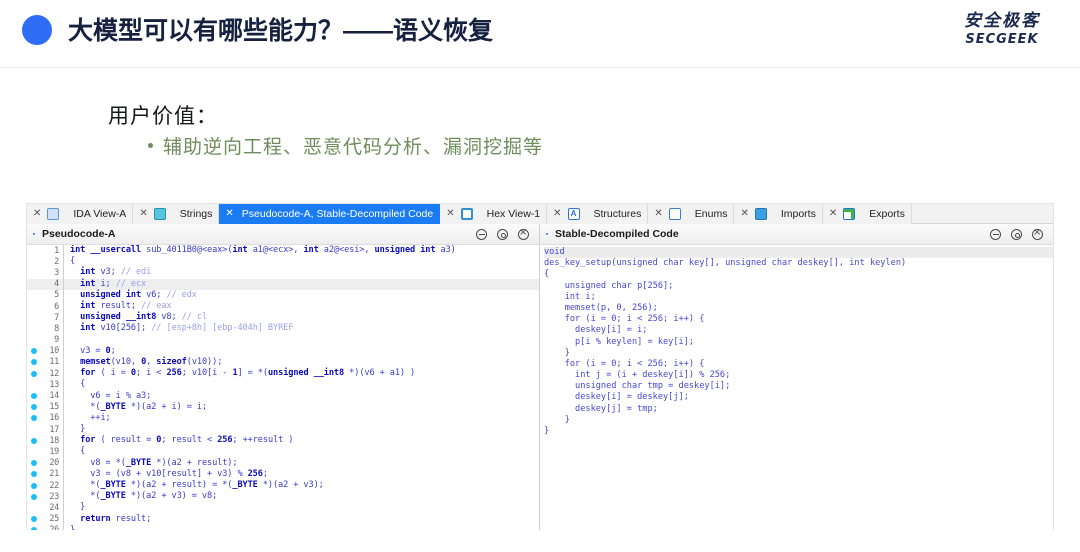  I want to click on code-line: 7 unsigned __int8 v8; // cl, so click(283, 318).